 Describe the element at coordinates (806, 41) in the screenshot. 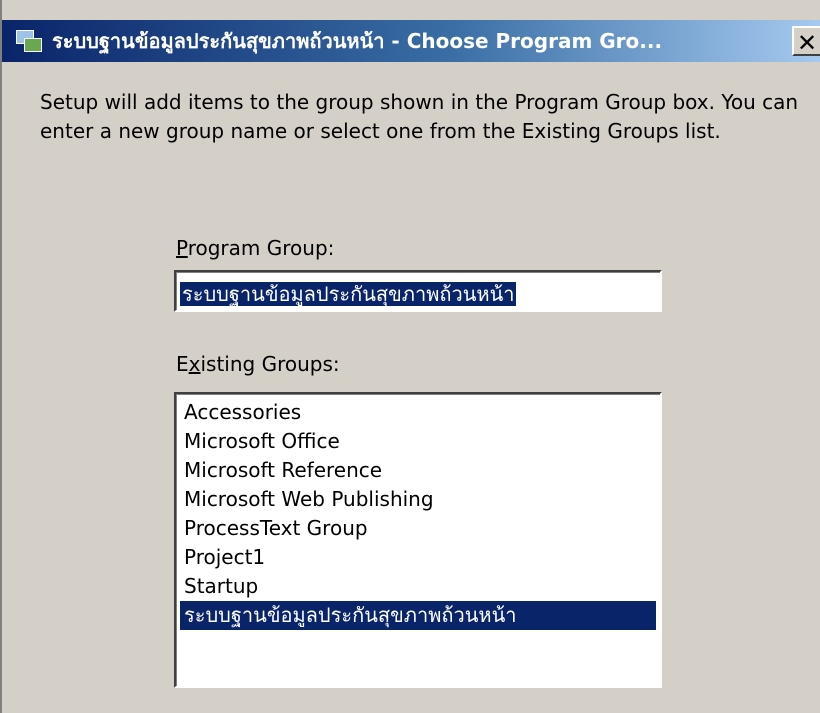

I see `close-button: ✕` at that location.